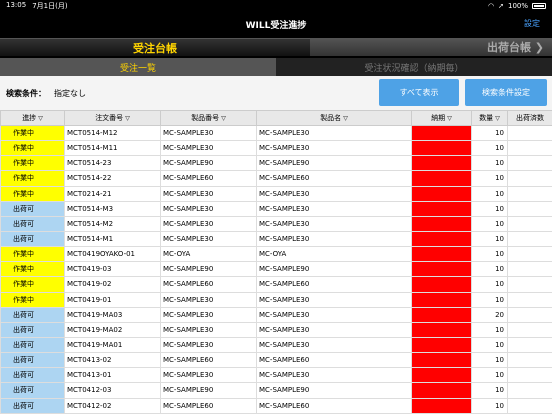 The image size is (552, 414). What do you see at coordinates (441, 118) in the screenshot?
I see `header-due-date: 納期 ▽` at bounding box center [441, 118].